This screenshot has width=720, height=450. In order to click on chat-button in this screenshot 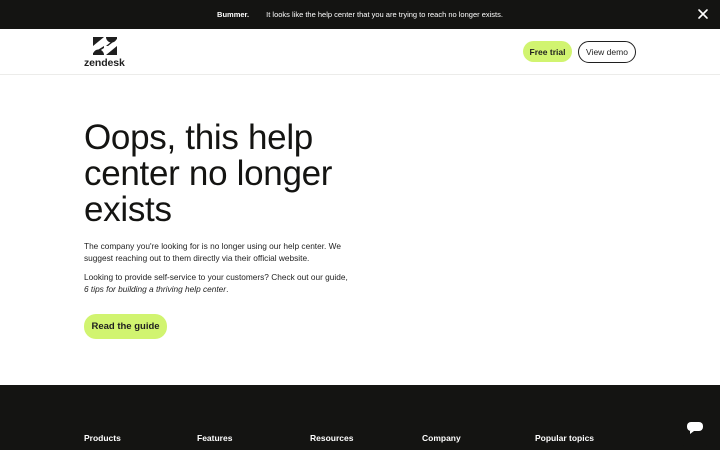, I will do `click(695, 428)`.